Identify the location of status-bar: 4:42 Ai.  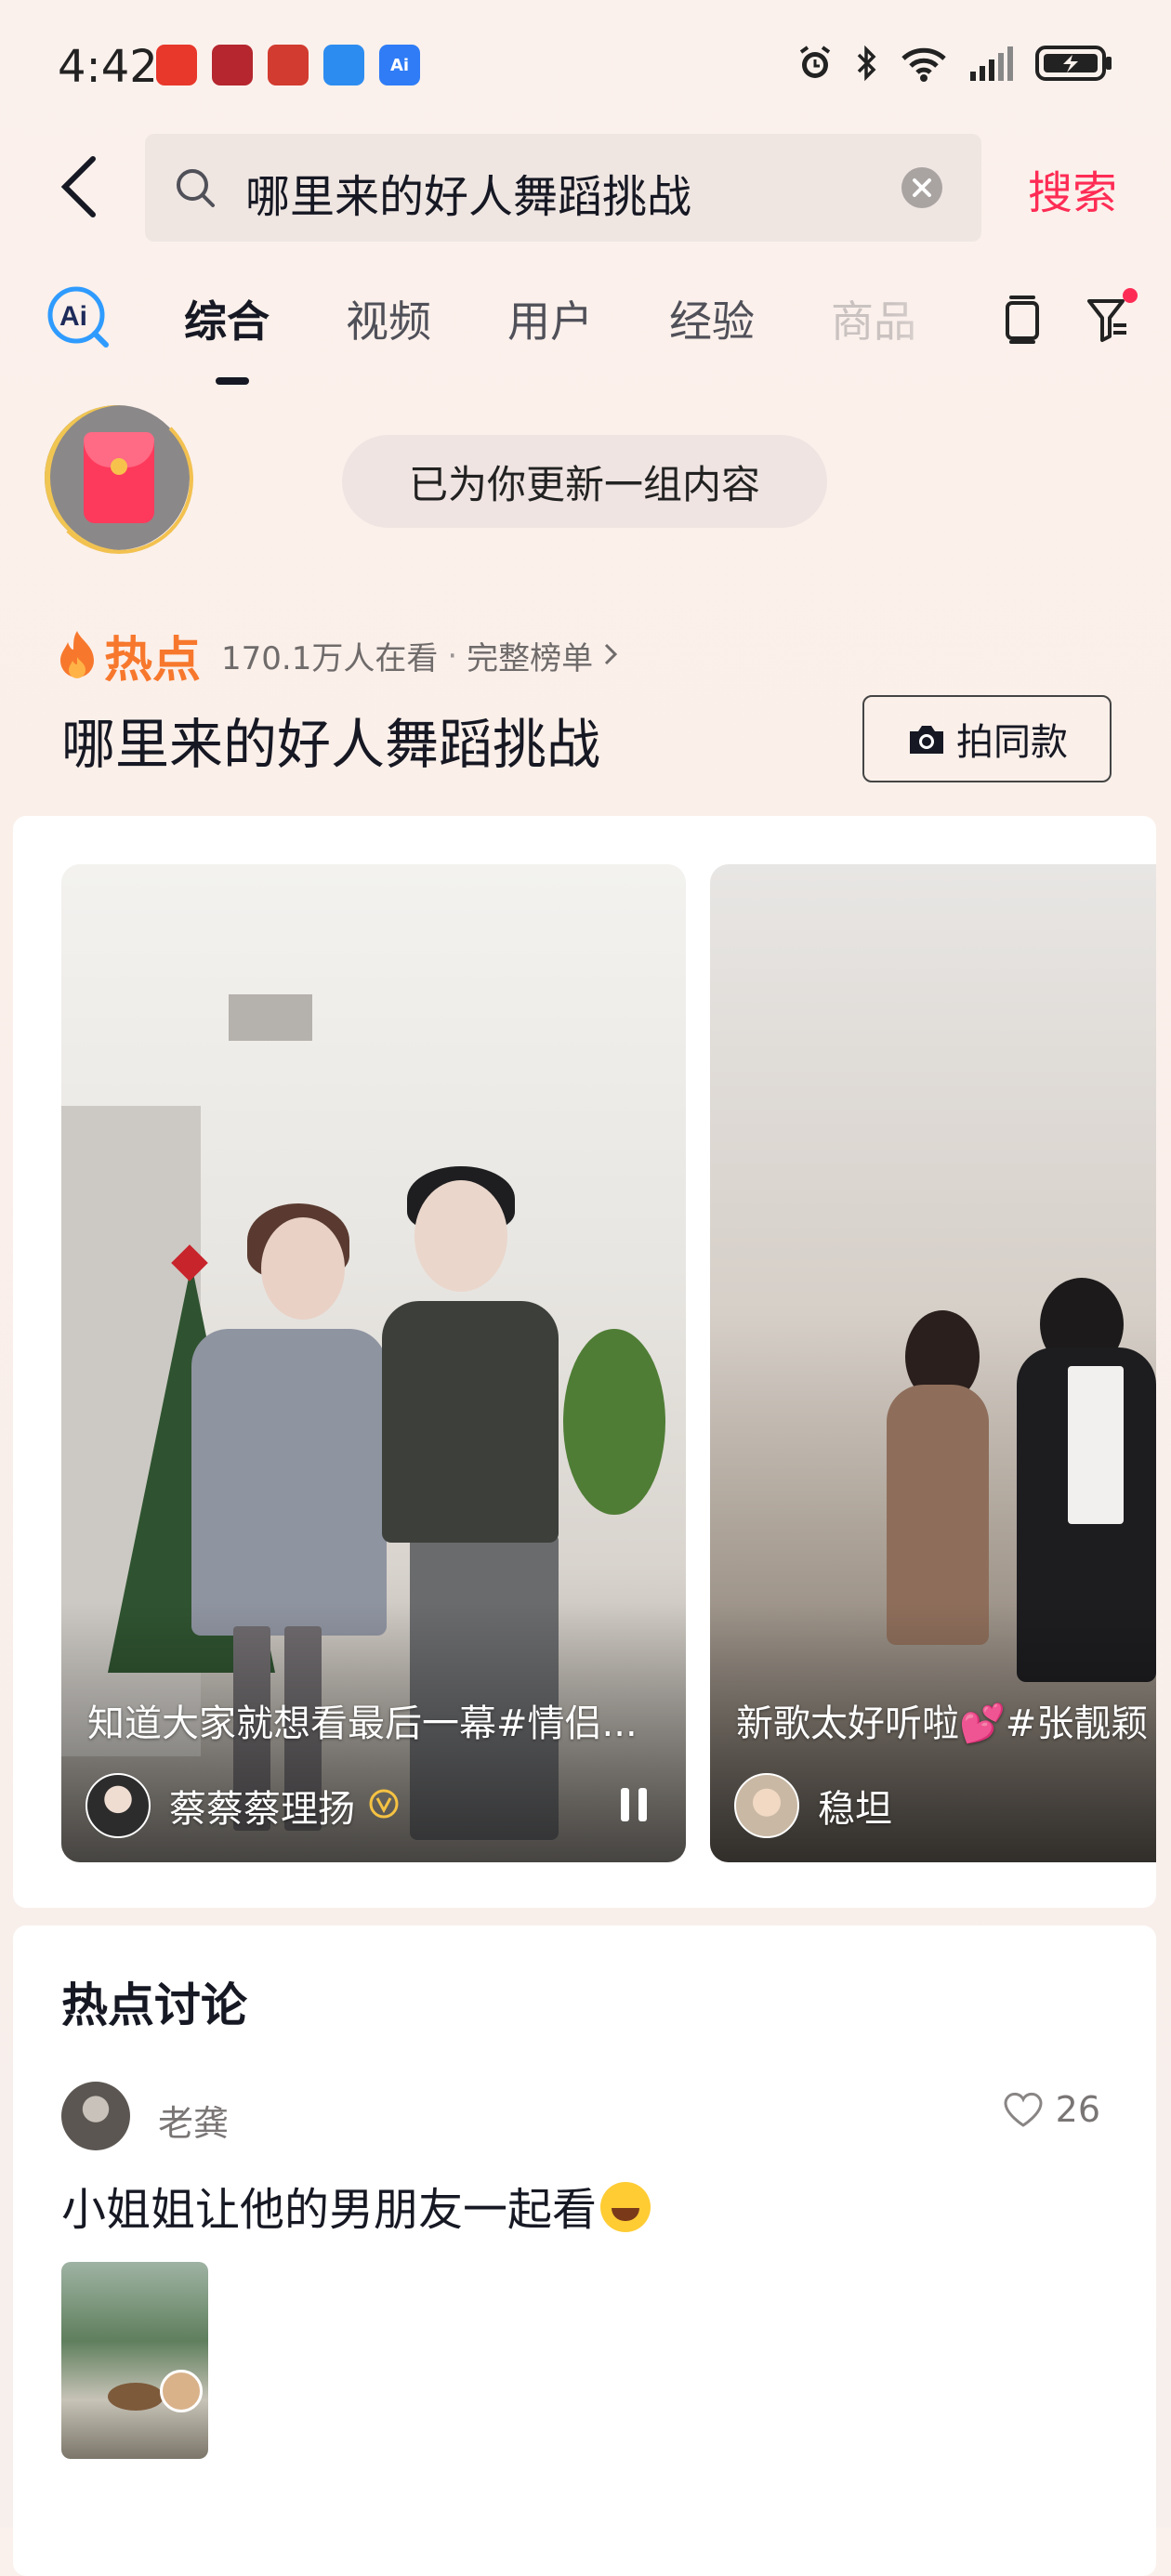
(586, 65).